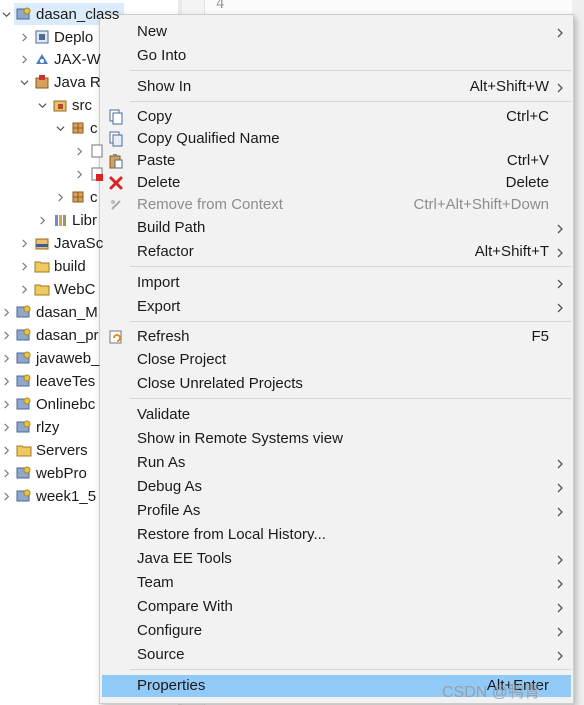 This screenshot has width=584, height=705. What do you see at coordinates (336, 283) in the screenshot?
I see `menu-item-import: Import` at bounding box center [336, 283].